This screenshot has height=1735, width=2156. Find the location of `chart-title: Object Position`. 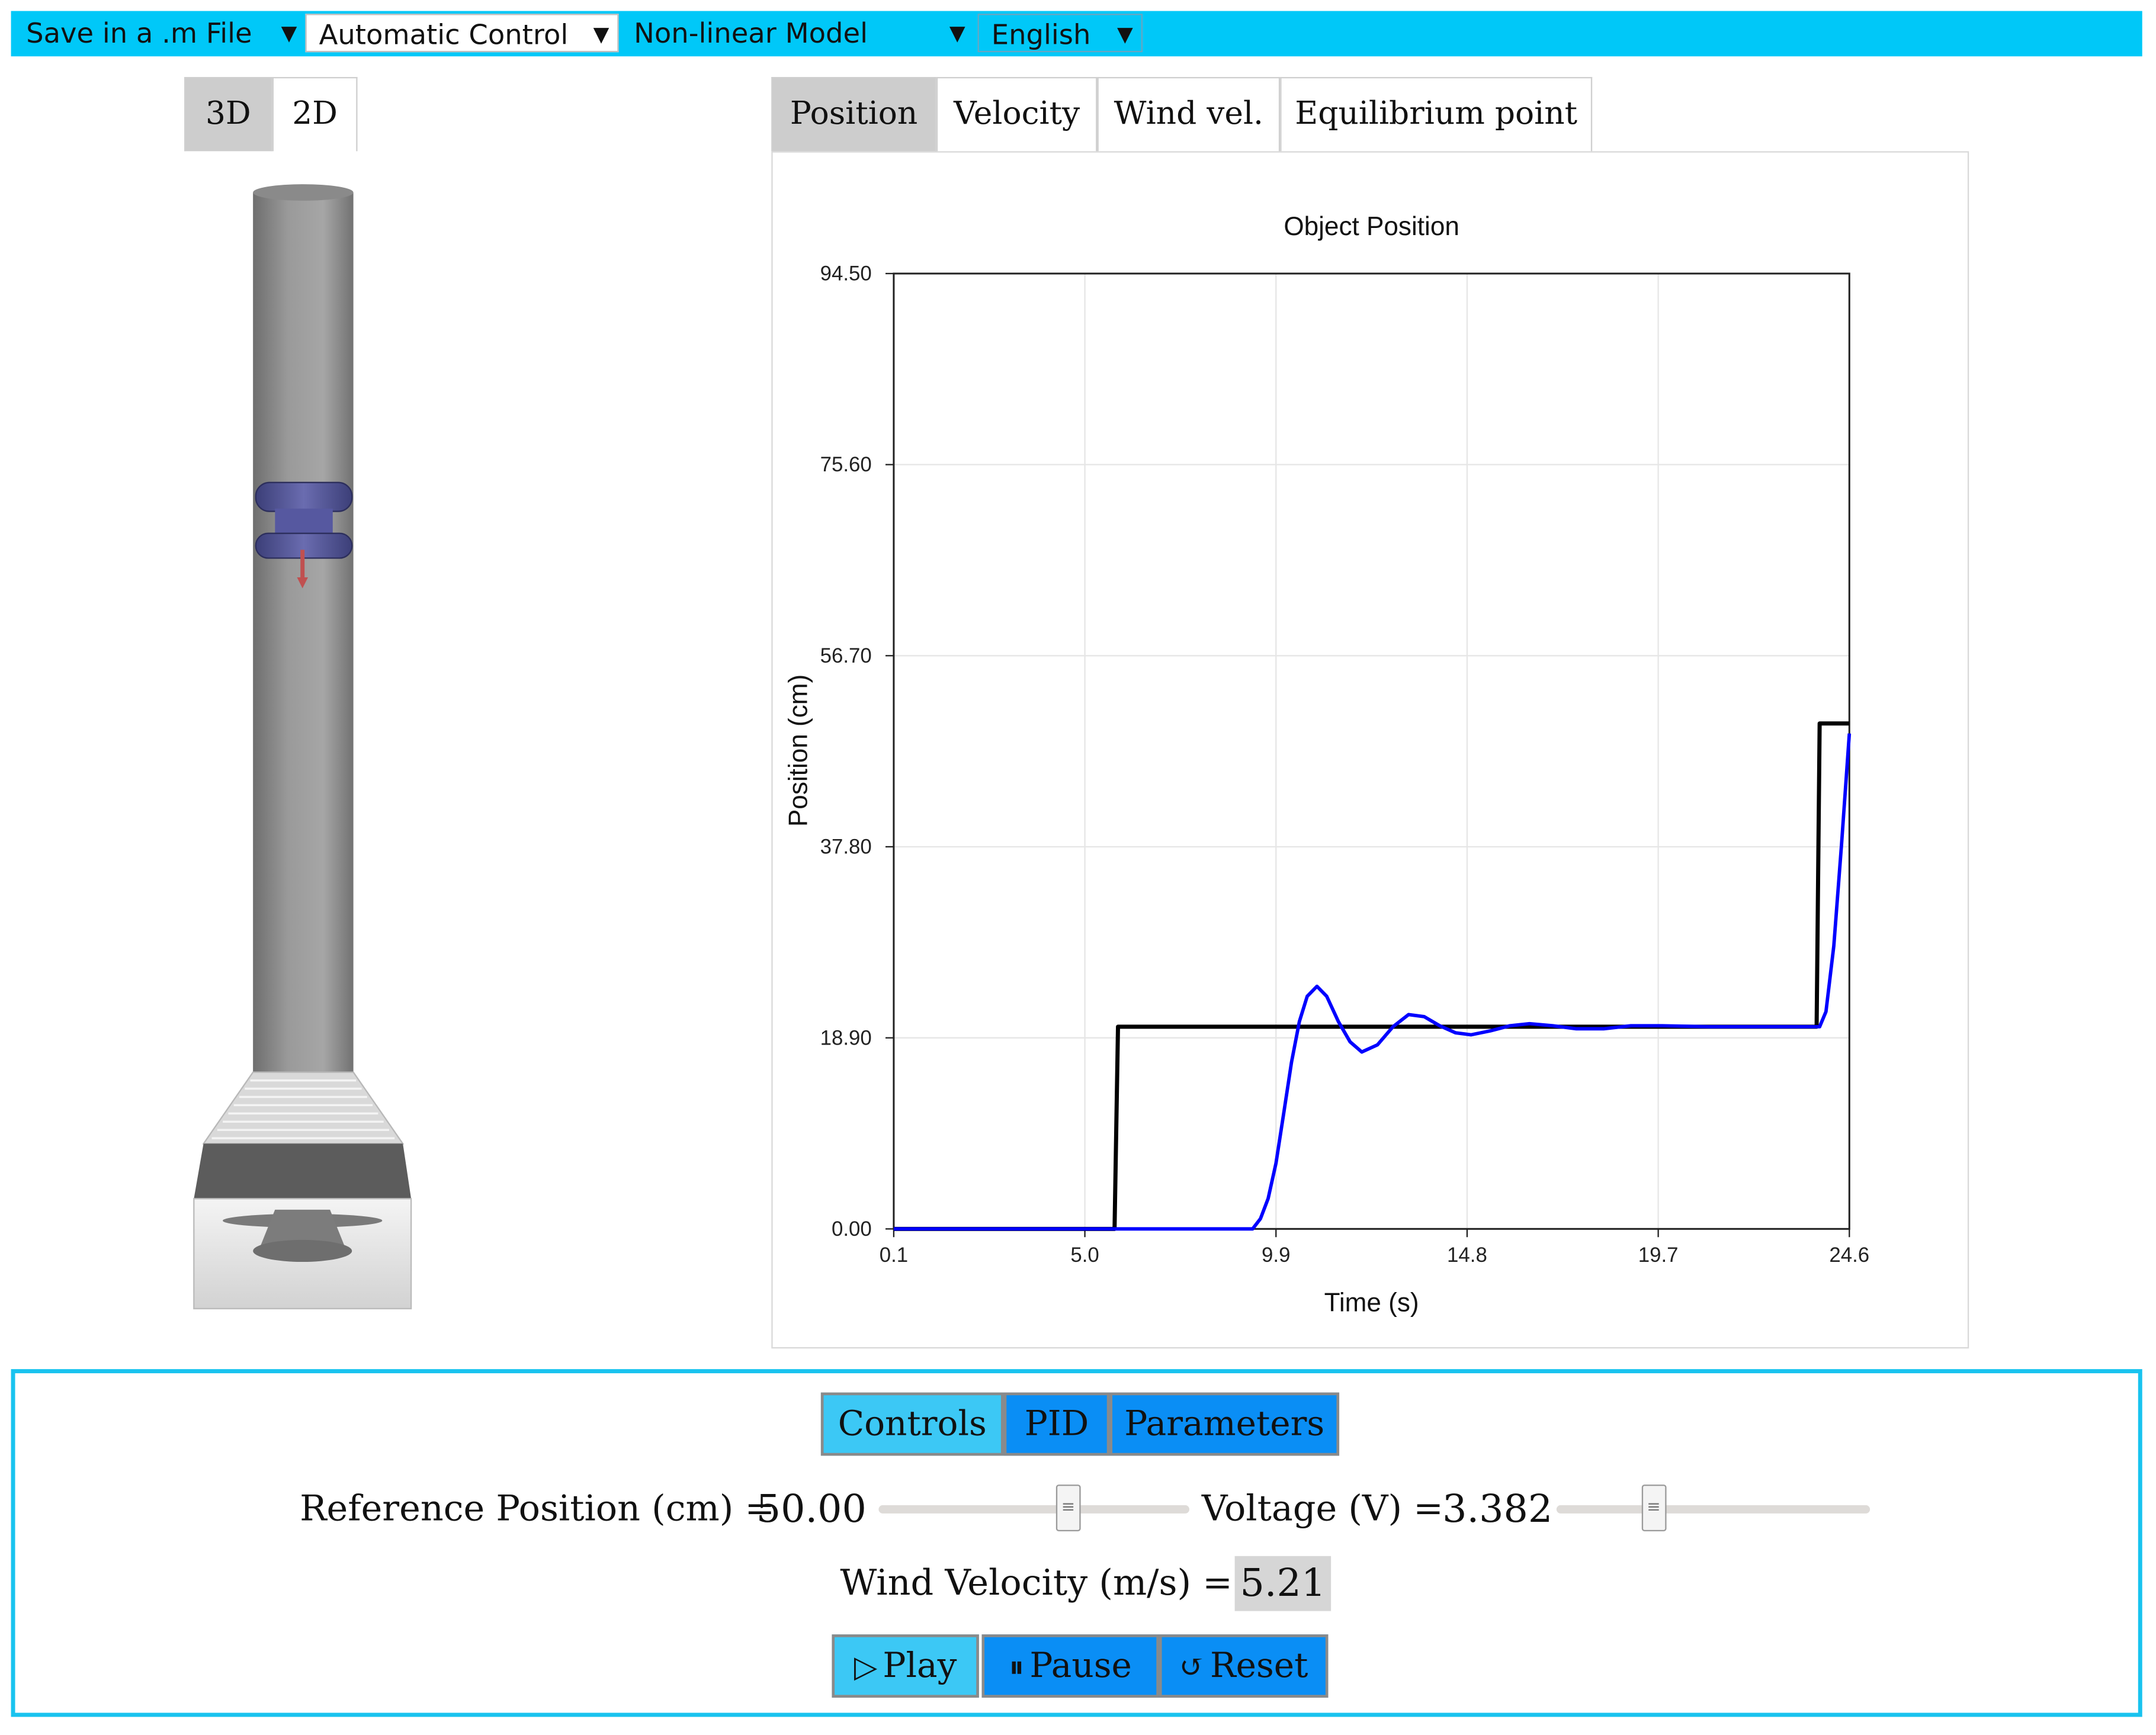

chart-title: Object Position is located at coordinates (1371, 227).